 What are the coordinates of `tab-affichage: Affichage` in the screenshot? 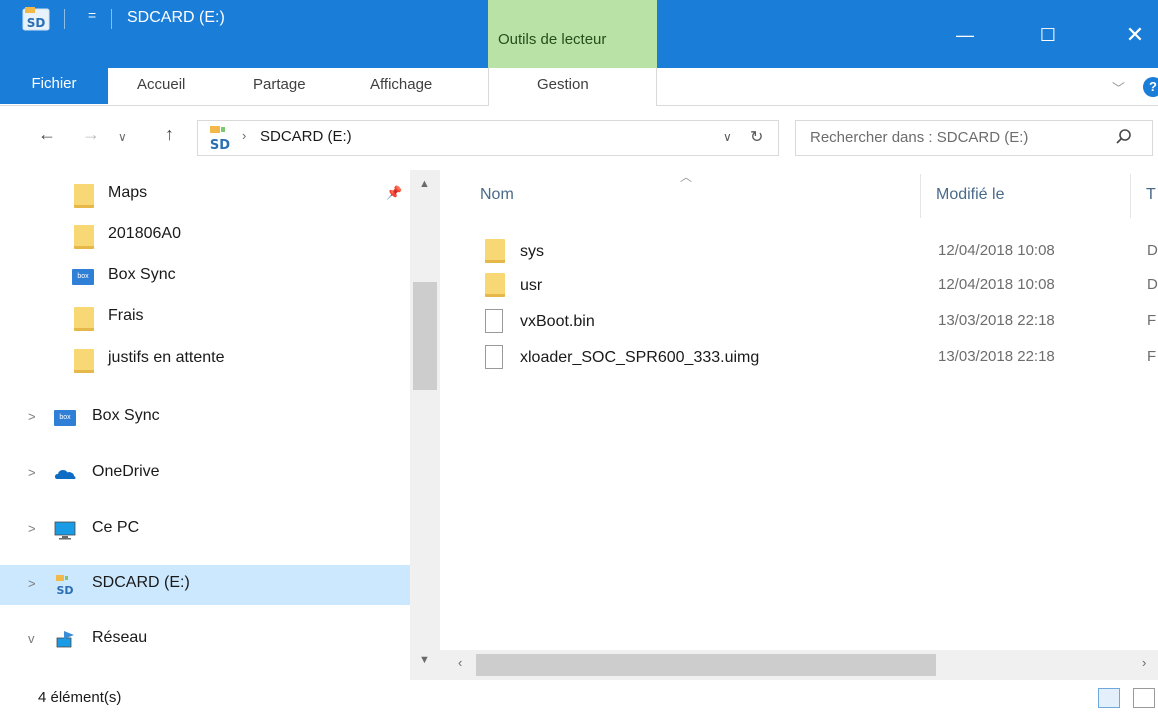 It's located at (401, 86).